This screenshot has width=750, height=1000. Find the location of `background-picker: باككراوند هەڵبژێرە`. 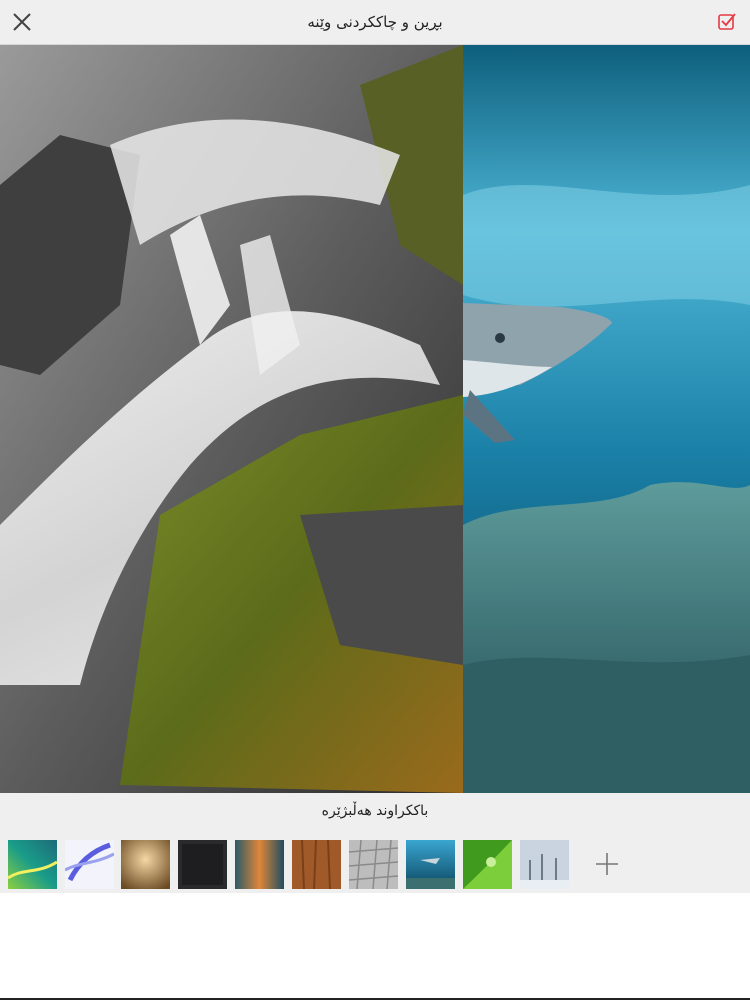

background-picker: باككراوند هەڵبژێرە is located at coordinates (375, 843).